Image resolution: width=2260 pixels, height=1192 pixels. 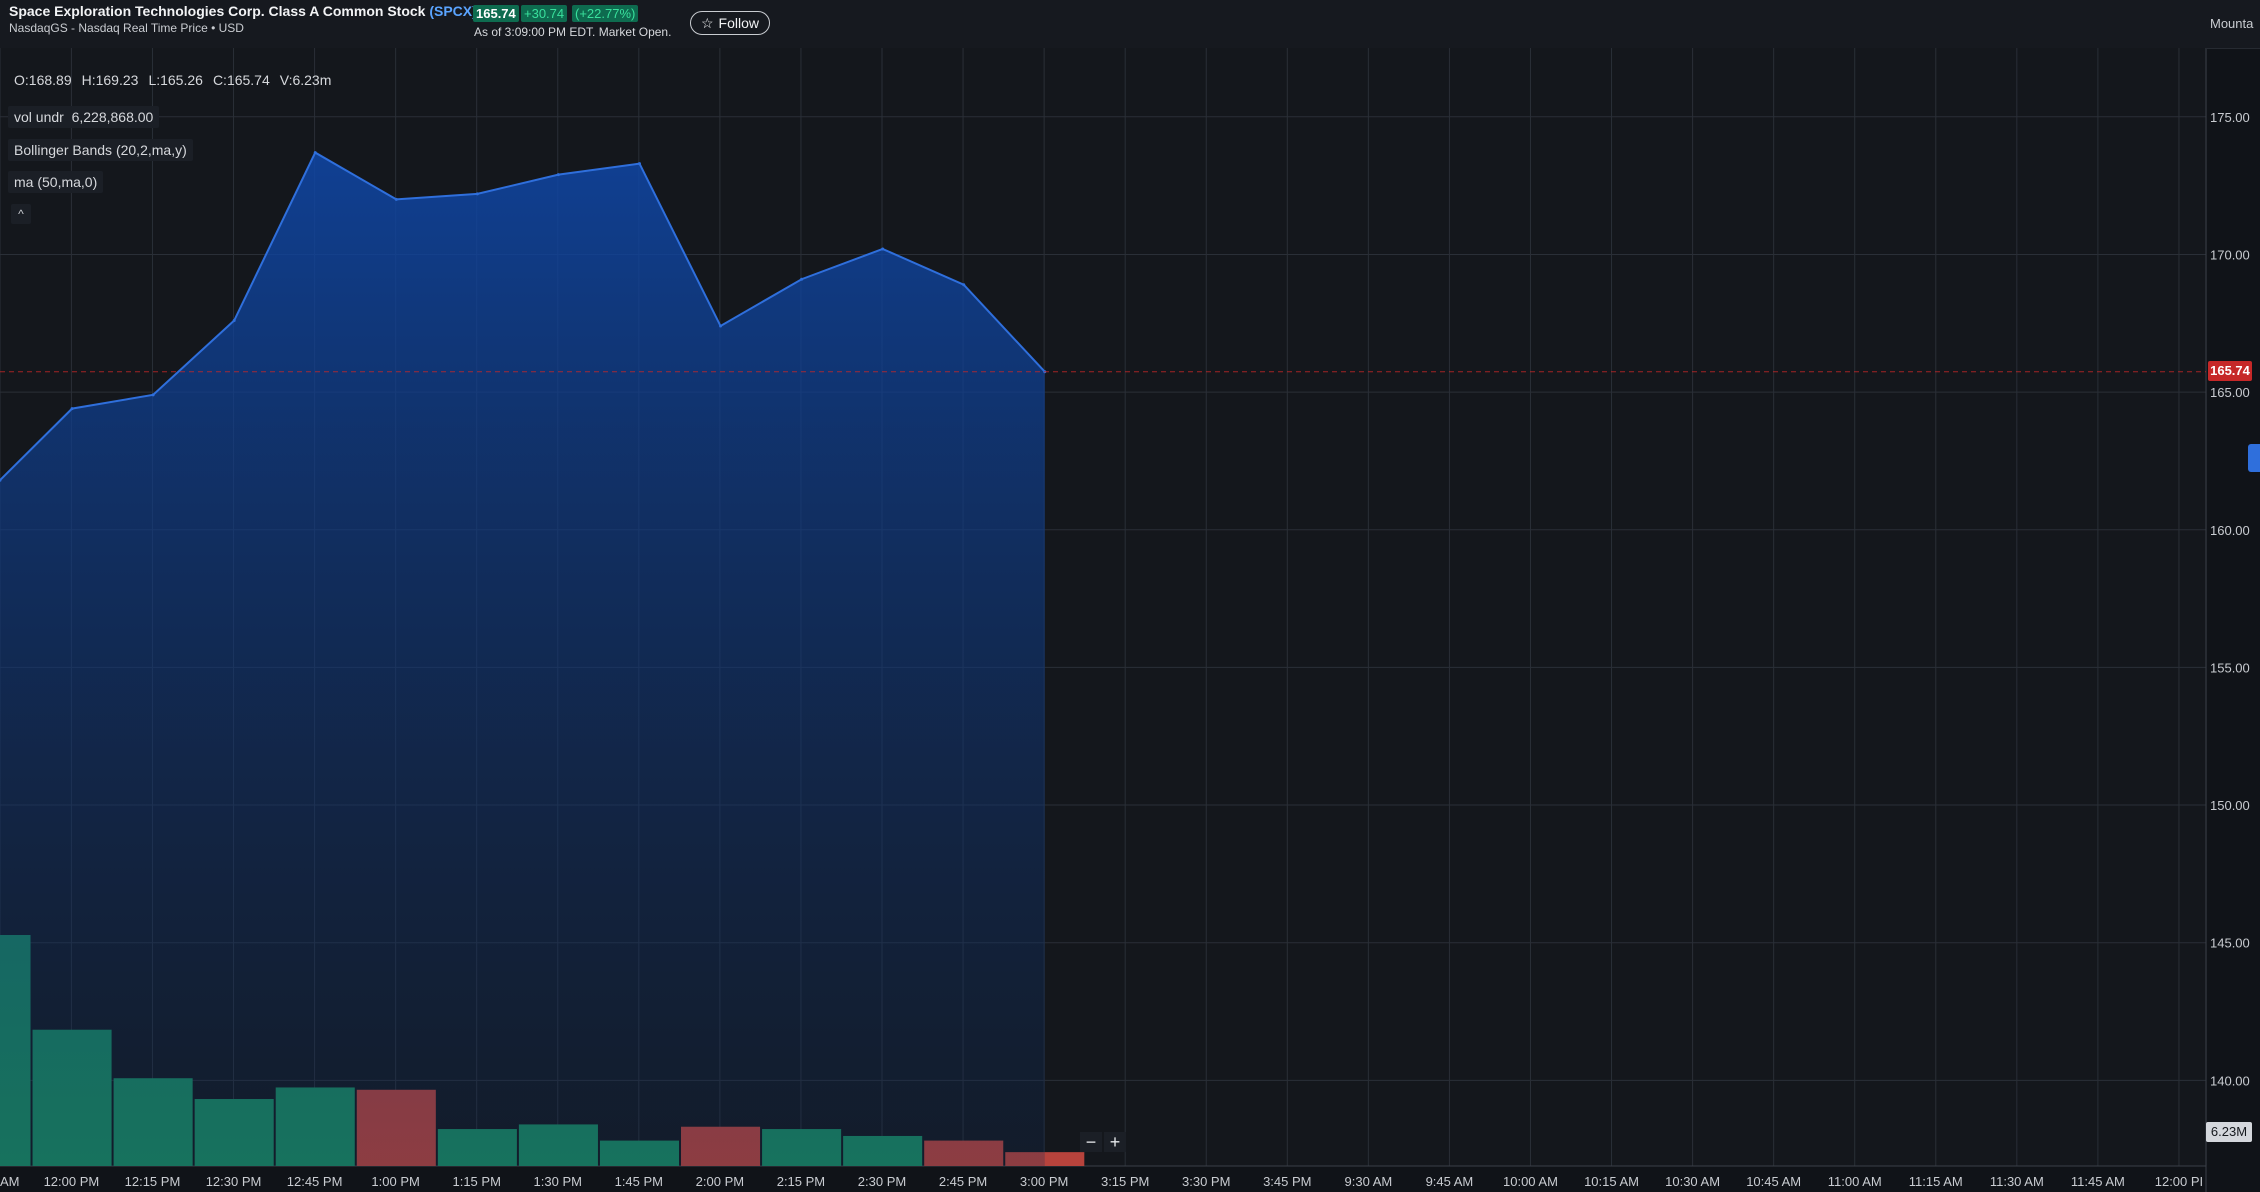 I want to click on x-axis-tick-label: 3:00 PM, so click(x=1044, y=1181).